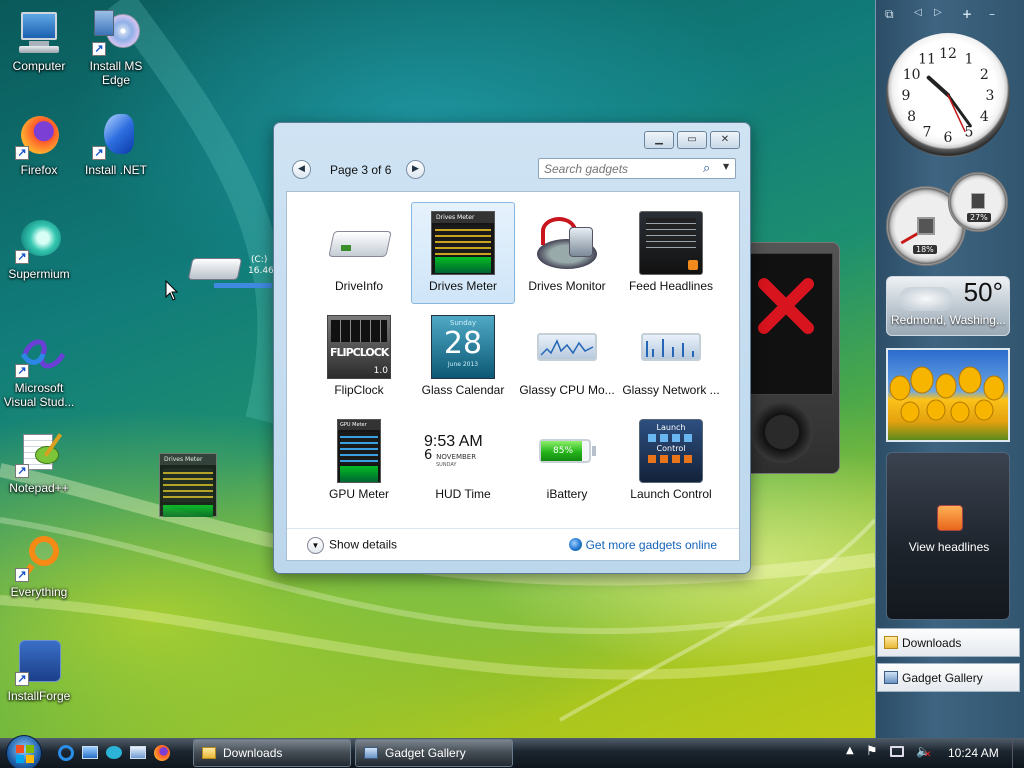  I want to click on desktop-icon-firefox: ↗ Firefox, so click(39, 144).